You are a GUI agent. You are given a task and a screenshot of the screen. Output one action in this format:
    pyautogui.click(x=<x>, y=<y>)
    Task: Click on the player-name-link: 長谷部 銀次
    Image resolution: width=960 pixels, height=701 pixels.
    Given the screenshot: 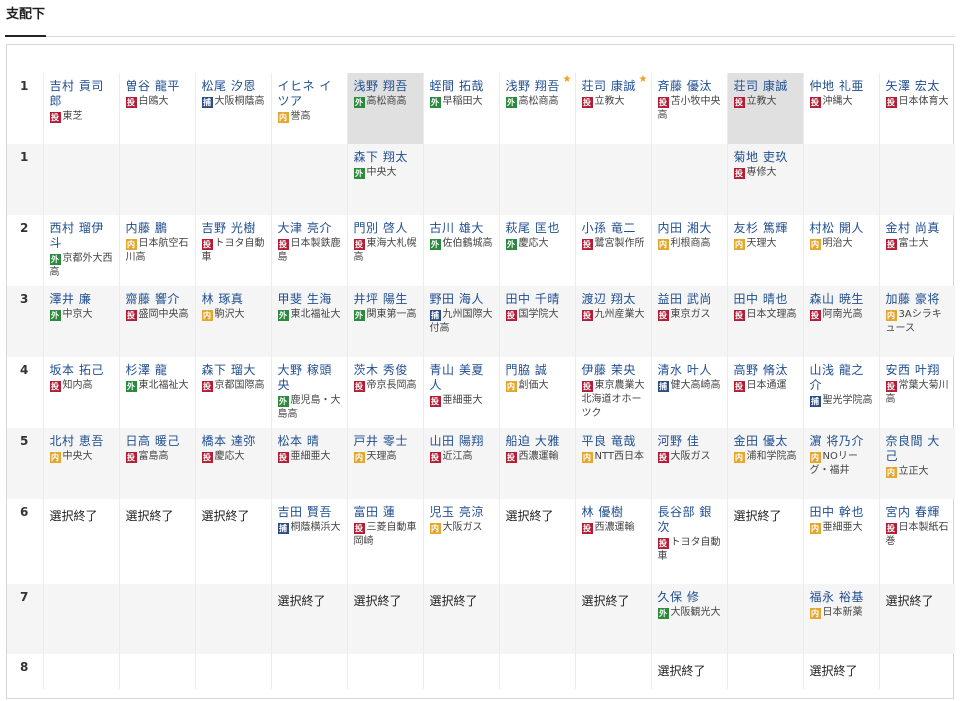 What is the action you would take?
    pyautogui.click(x=690, y=520)
    